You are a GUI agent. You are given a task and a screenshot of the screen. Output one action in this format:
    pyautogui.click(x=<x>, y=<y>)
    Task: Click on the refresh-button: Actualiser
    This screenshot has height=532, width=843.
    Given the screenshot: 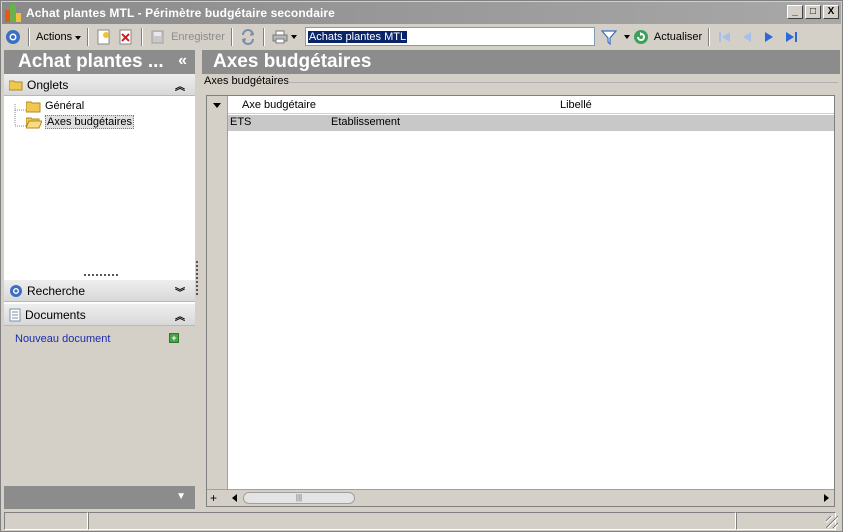 What is the action you would take?
    pyautogui.click(x=678, y=37)
    